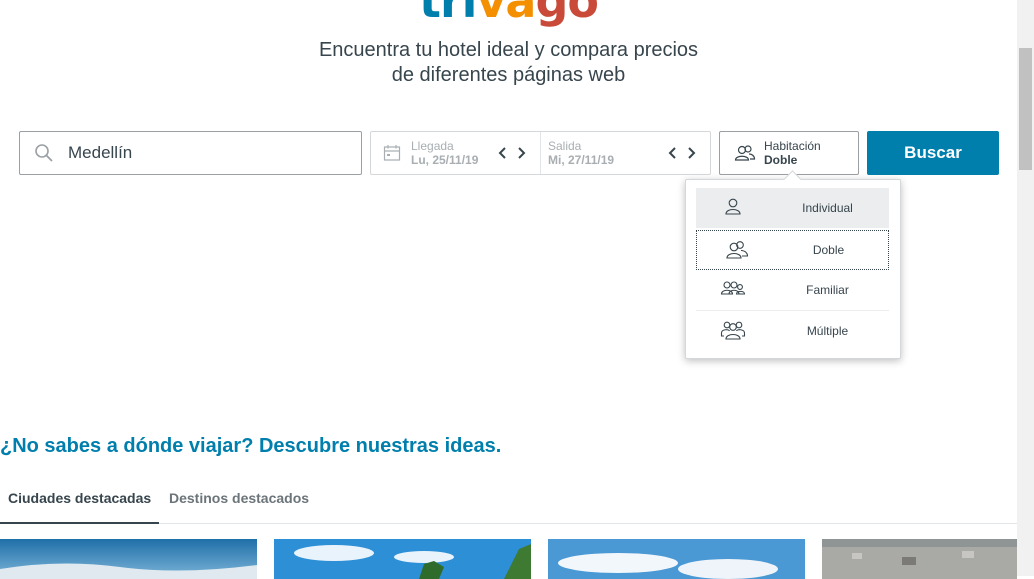  I want to click on logo-part-3: go, so click(567, 14).